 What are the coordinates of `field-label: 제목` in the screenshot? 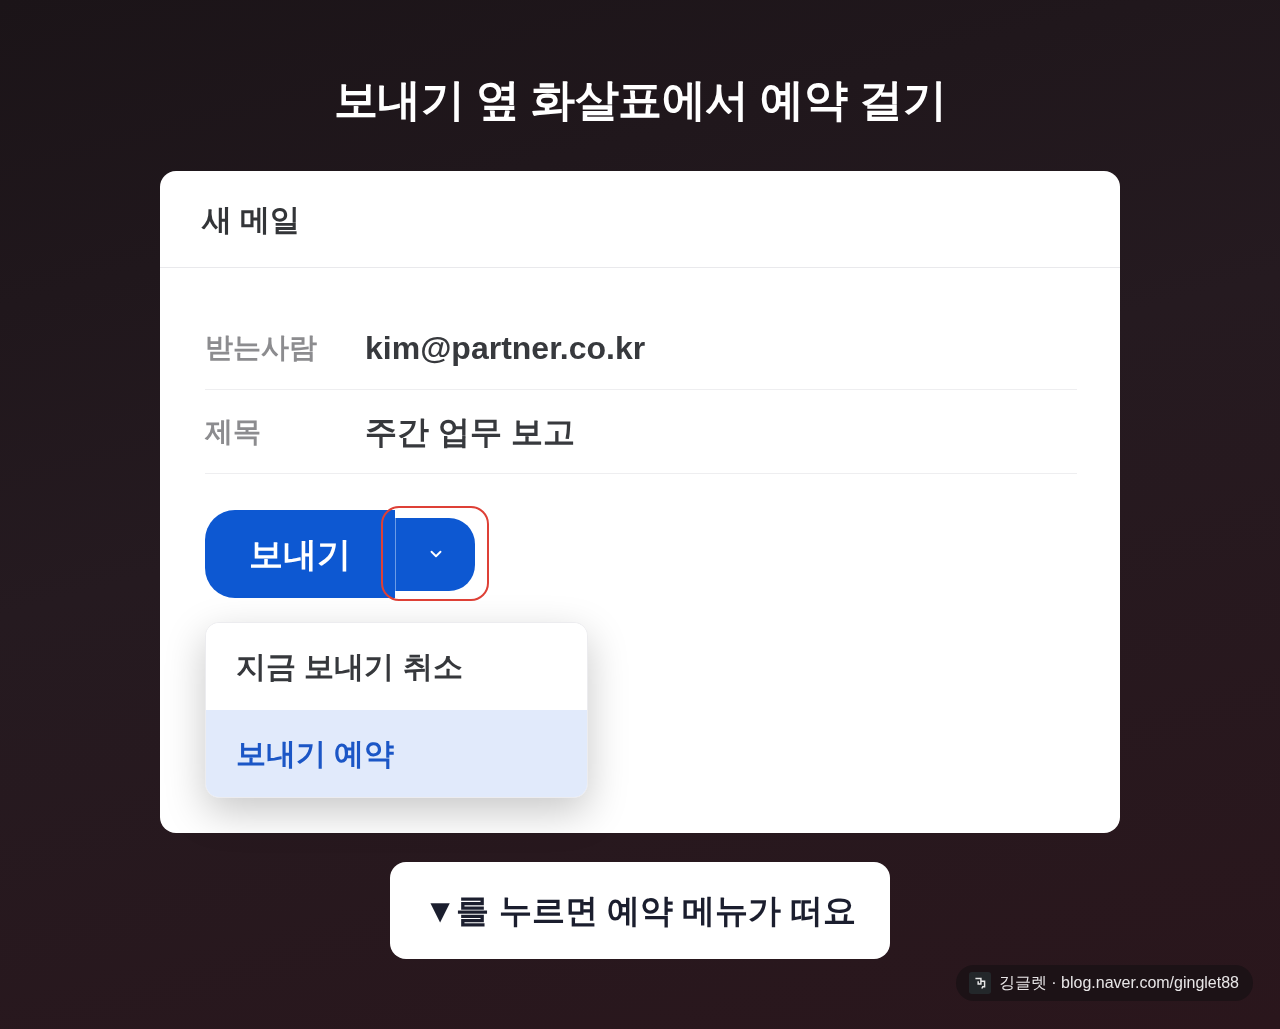 It's located at (233, 431).